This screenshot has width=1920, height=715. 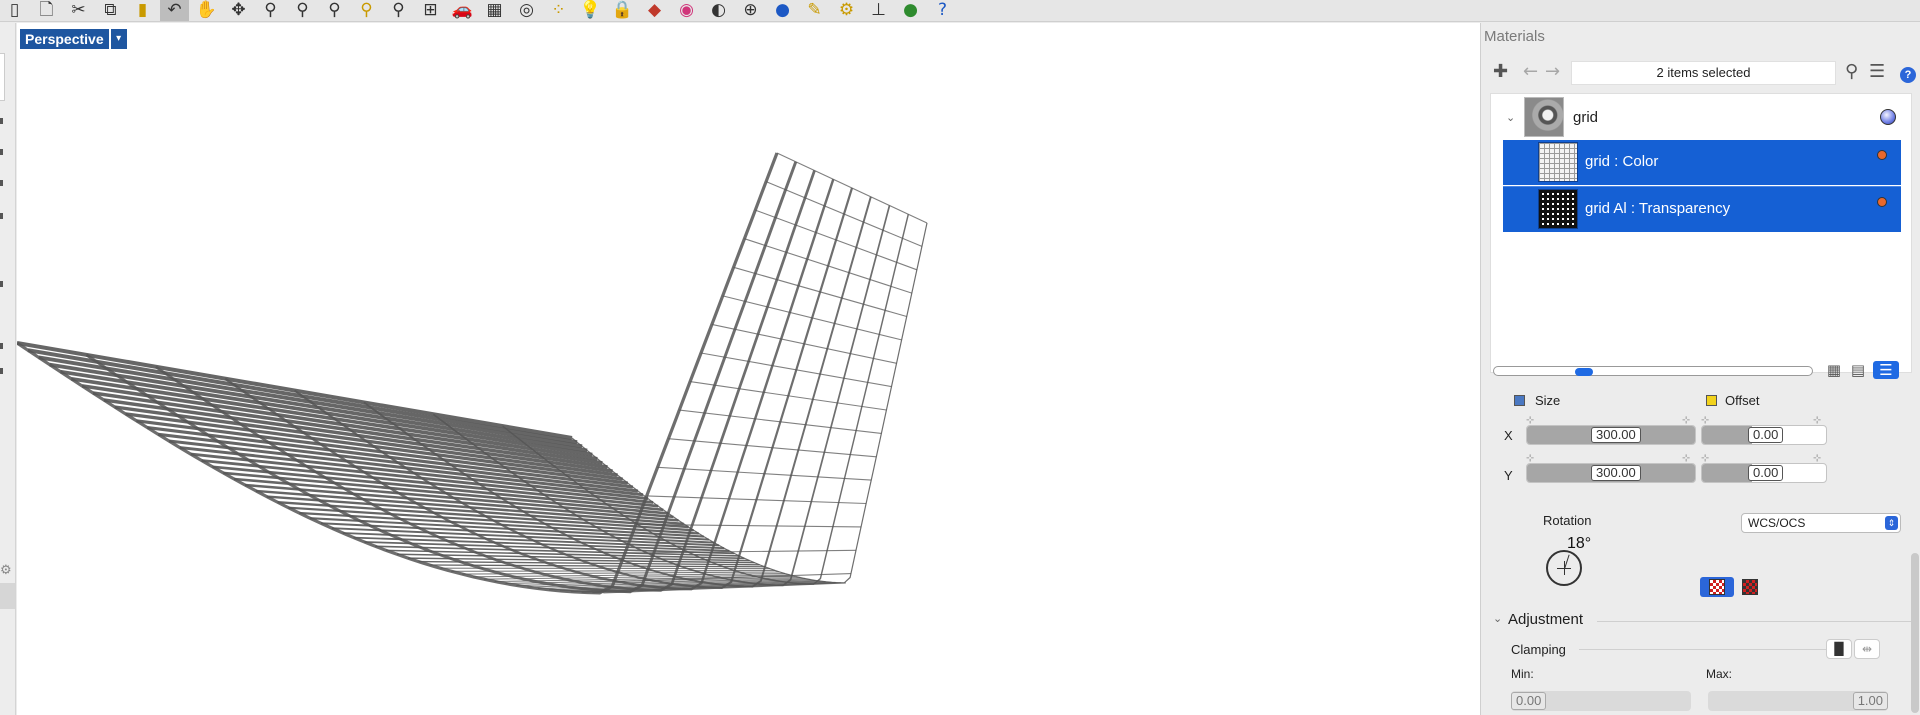 What do you see at coordinates (1798, 701) in the screenshot?
I see `max-field: 1.00` at bounding box center [1798, 701].